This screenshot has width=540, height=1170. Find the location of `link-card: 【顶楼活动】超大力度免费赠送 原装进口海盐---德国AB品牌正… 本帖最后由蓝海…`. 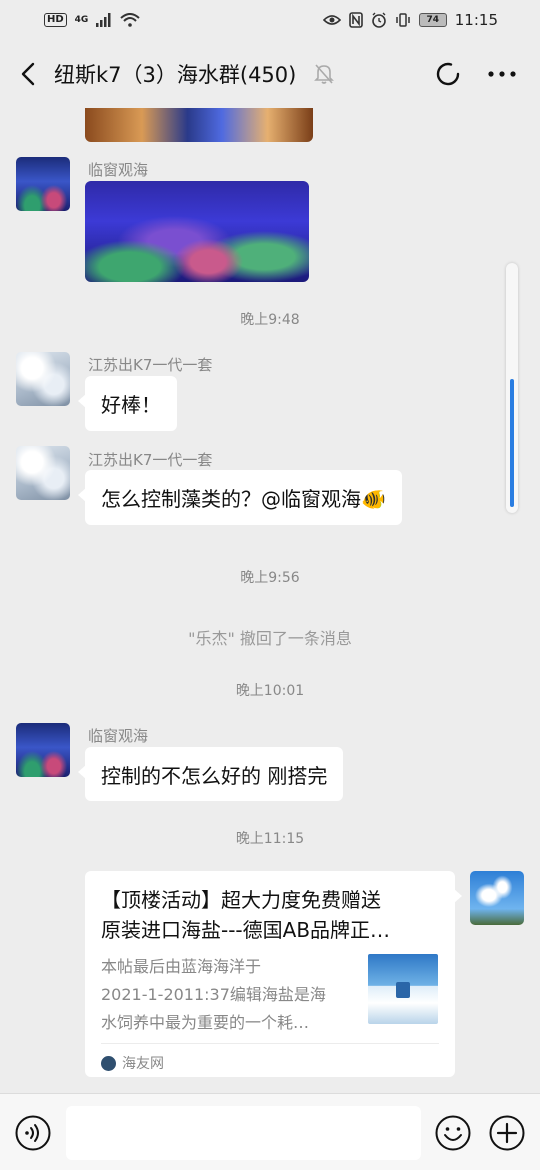

link-card: 【顶楼活动】超大力度免费赠送 原装进口海盐---德国AB品牌正… 本帖最后由蓝海… is located at coordinates (273, 974).